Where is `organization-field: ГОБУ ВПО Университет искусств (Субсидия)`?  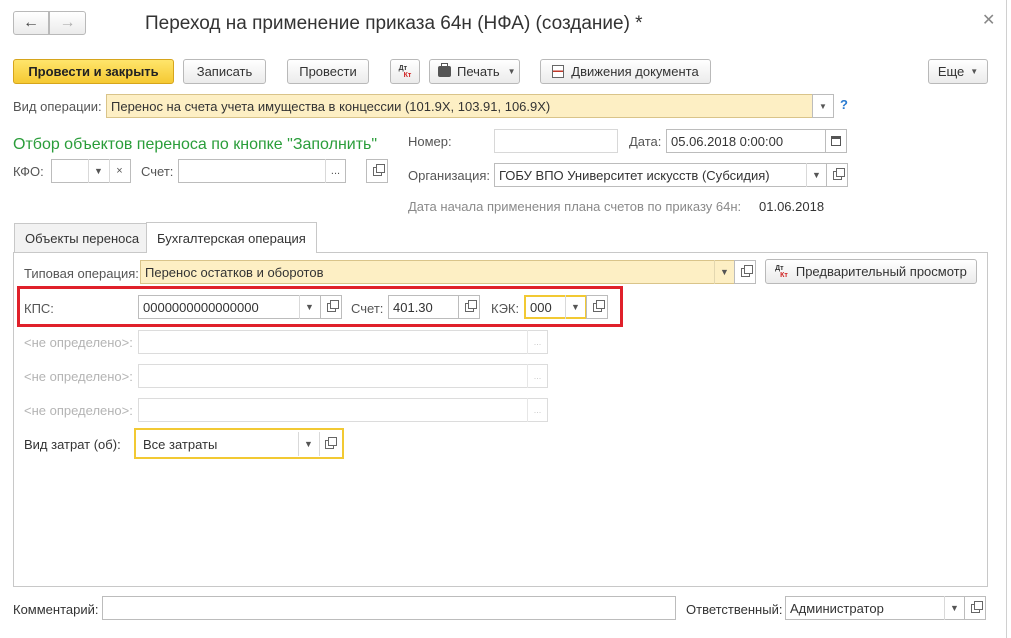
organization-field: ГОБУ ВПО Университет искусств (Субсидия) is located at coordinates (660, 175).